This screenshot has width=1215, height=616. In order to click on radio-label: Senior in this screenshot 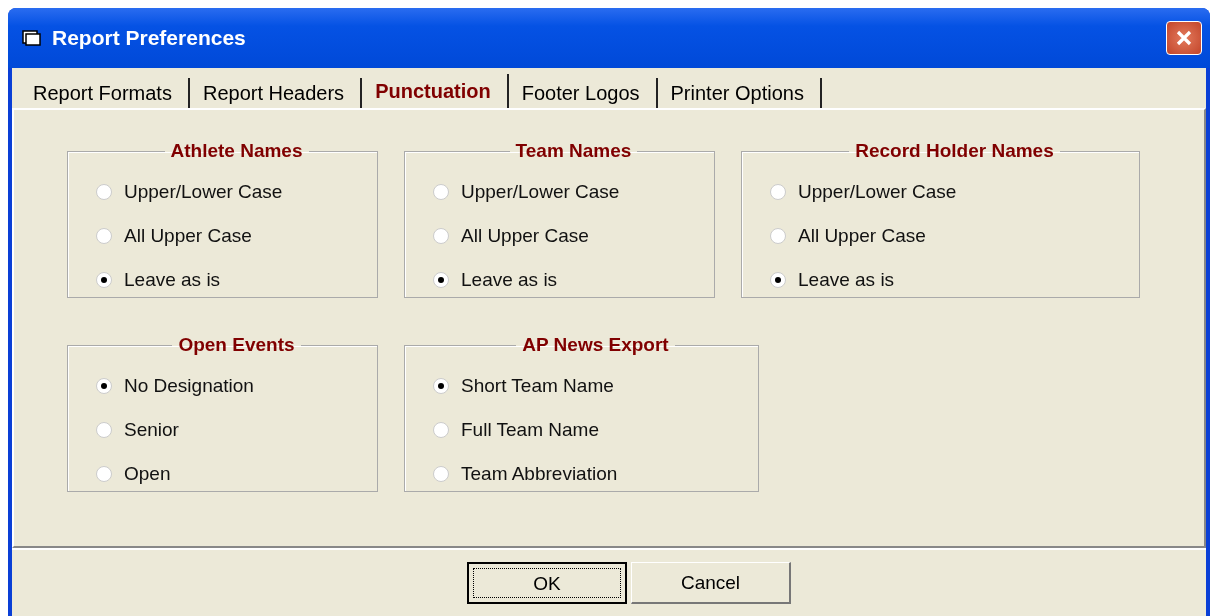, I will do `click(151, 430)`.